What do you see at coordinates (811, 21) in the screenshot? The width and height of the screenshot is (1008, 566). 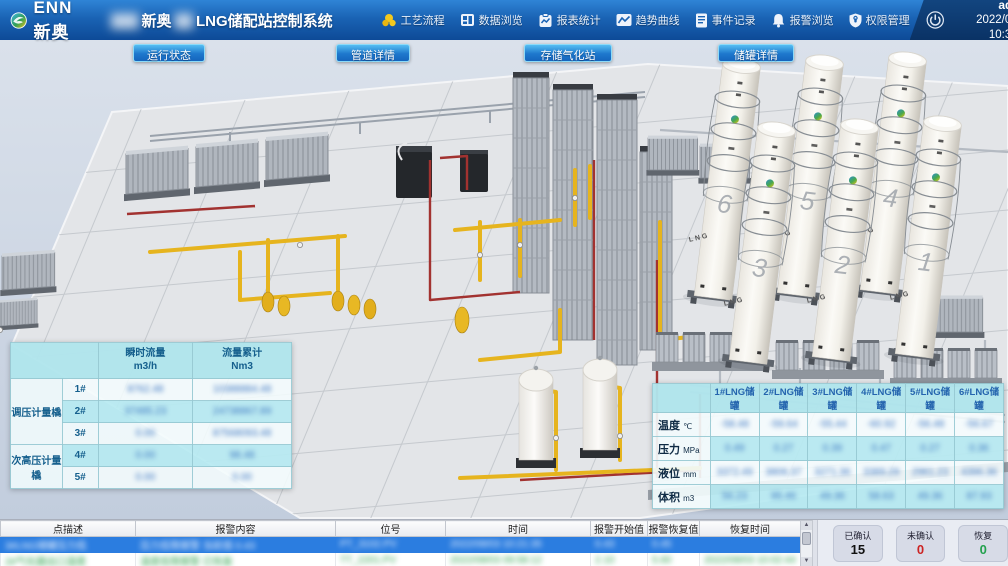 I see `menu-label: 报警浏览` at bounding box center [811, 21].